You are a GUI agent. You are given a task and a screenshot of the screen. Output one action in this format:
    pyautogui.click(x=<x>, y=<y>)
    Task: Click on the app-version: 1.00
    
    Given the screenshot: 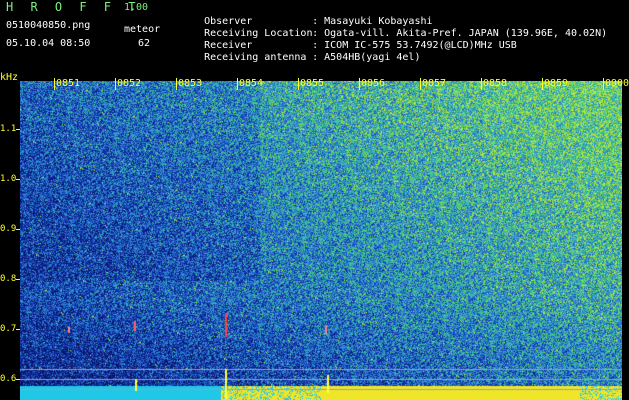 What is the action you would take?
    pyautogui.click(x=136, y=7)
    